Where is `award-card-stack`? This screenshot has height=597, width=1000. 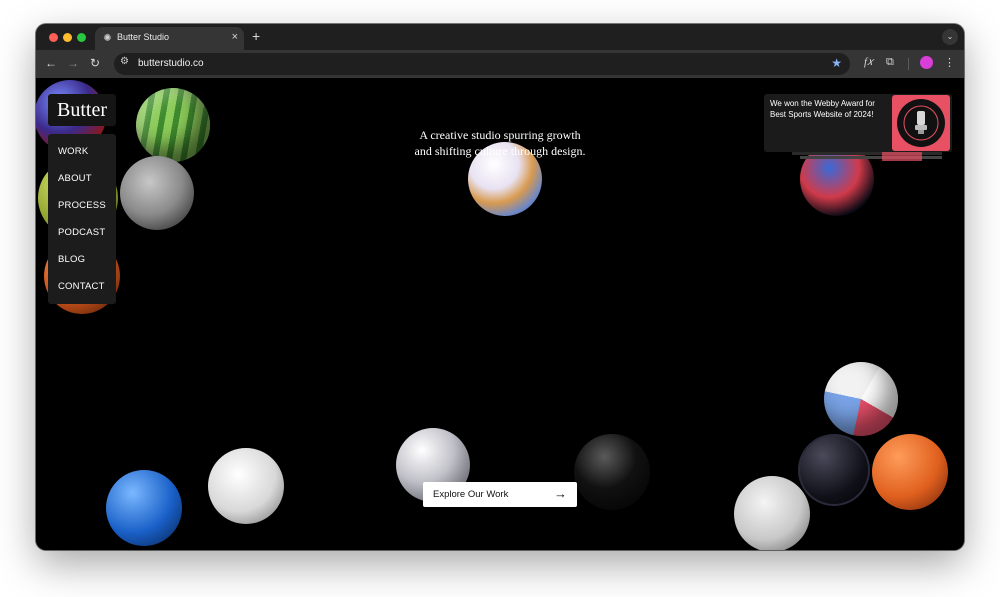 award-card-stack is located at coordinates (867, 156).